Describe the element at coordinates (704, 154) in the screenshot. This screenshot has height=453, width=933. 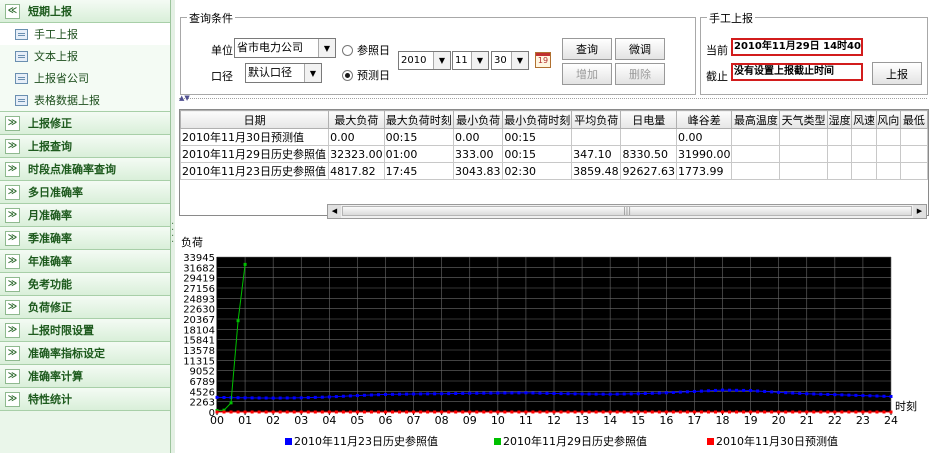
I see `table-cell: 31990.00` at that location.